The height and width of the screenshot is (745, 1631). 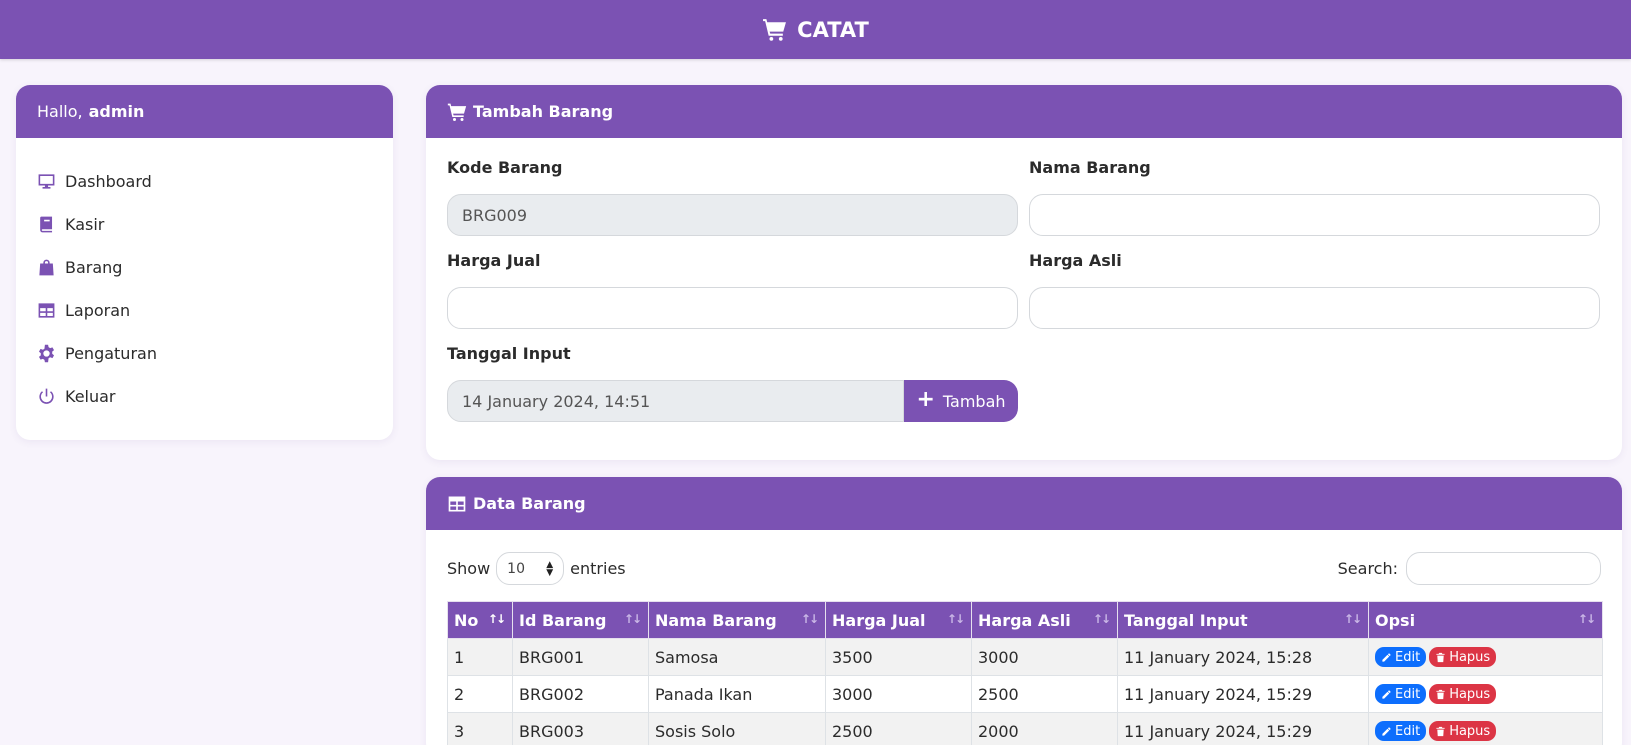 I want to click on cell-harga-jual: 3000, so click(x=898, y=694).